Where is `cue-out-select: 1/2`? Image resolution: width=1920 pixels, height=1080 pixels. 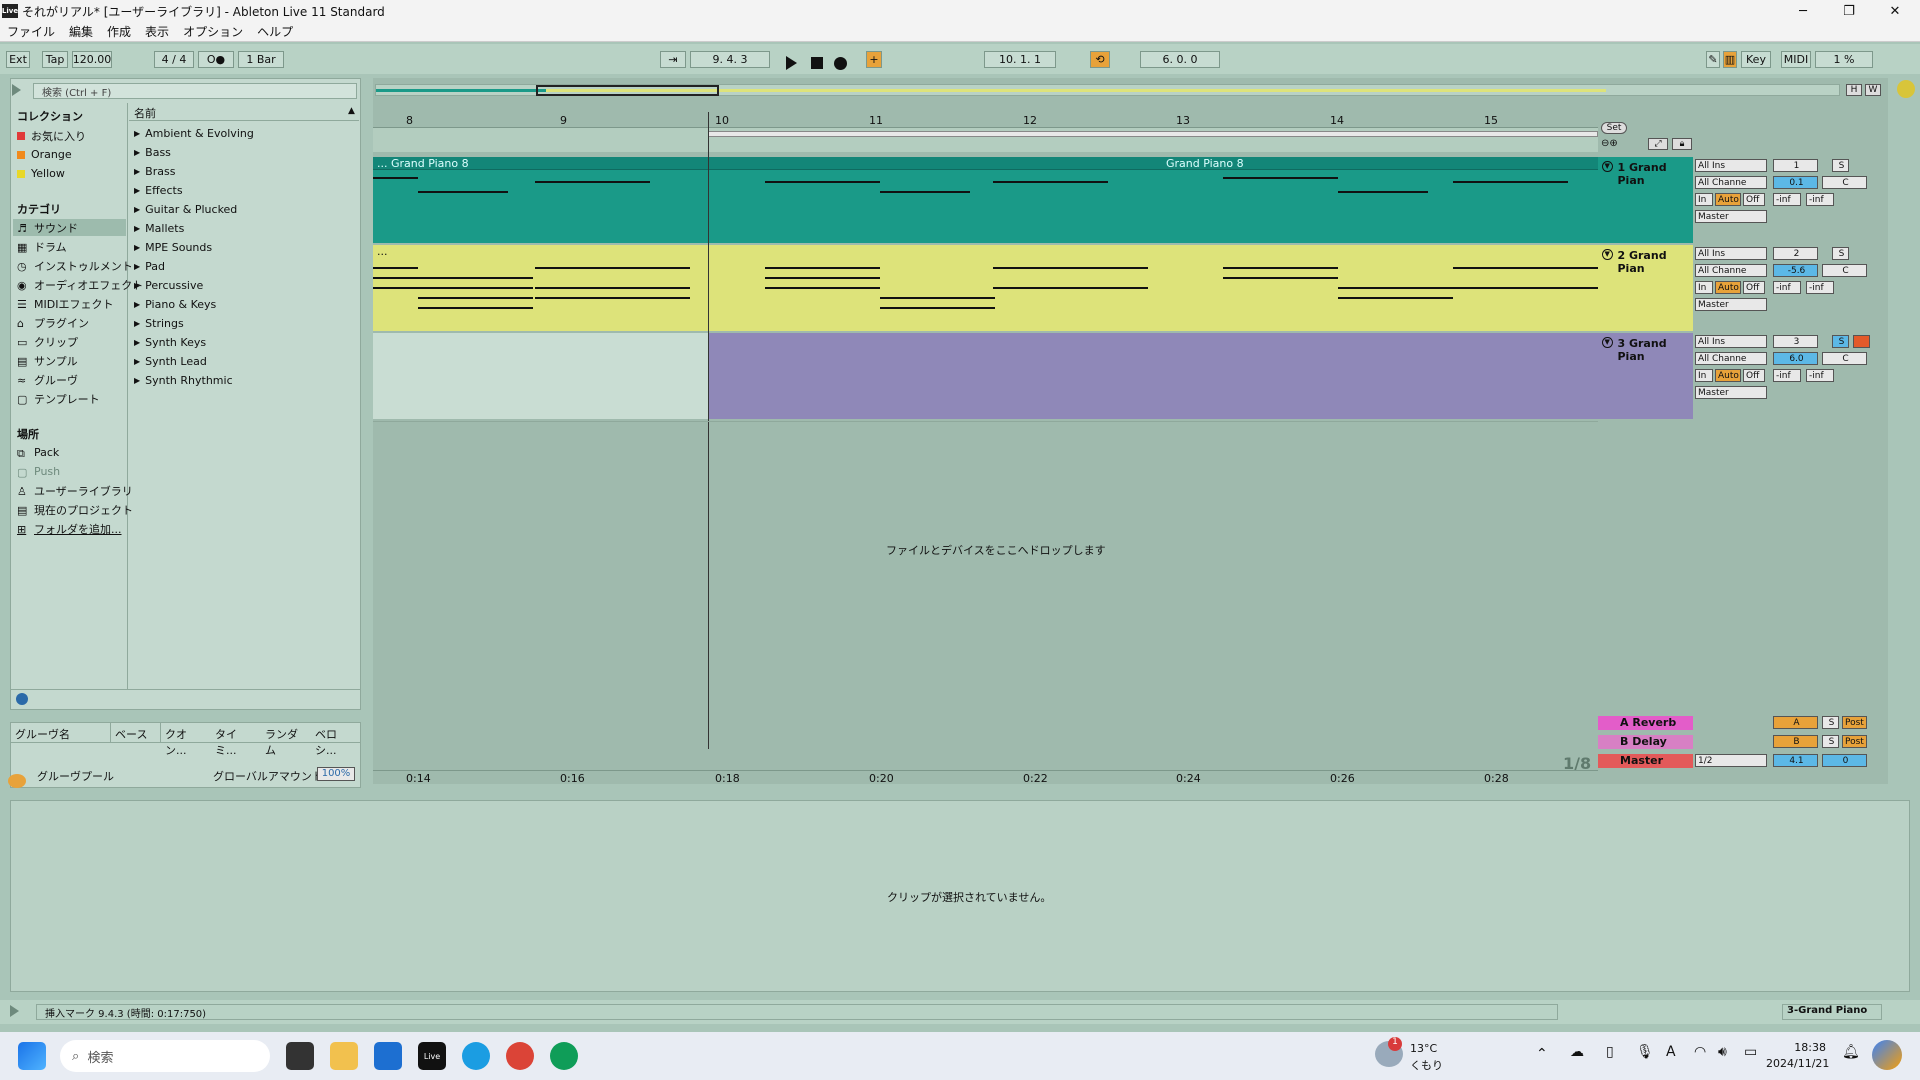
cue-out-select: 1/2 is located at coordinates (1731, 760).